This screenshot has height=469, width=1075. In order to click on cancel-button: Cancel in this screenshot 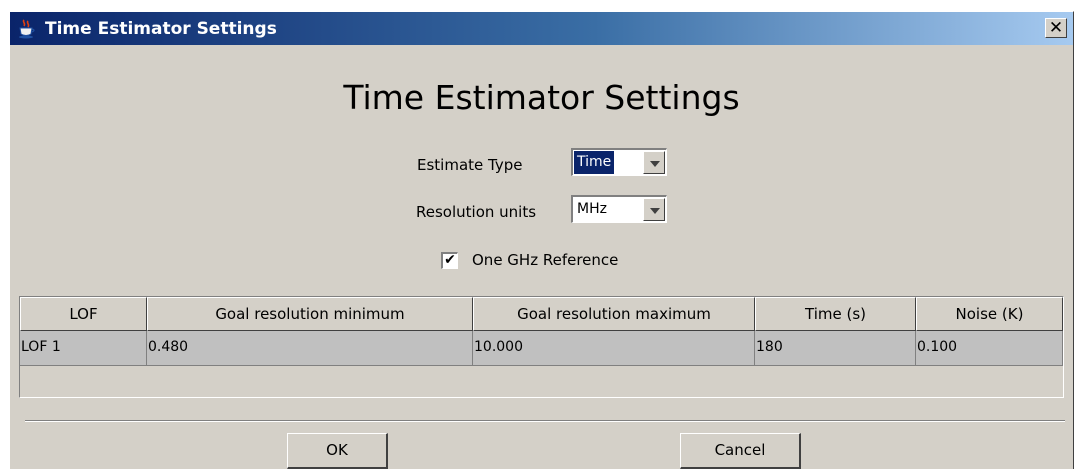, I will do `click(740, 451)`.